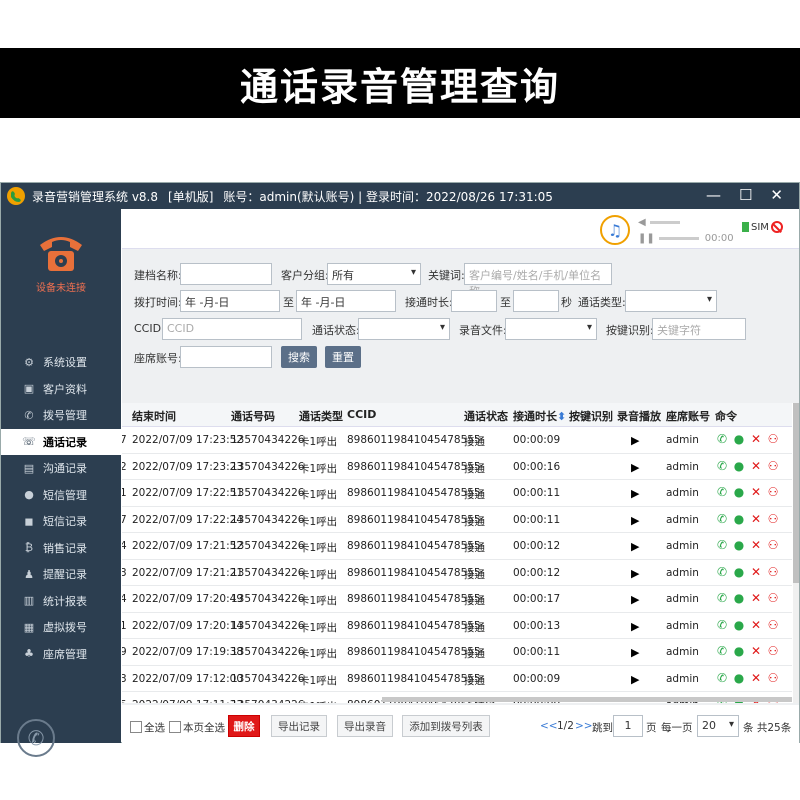  I want to click on ccid-input: CCID, so click(232, 329).